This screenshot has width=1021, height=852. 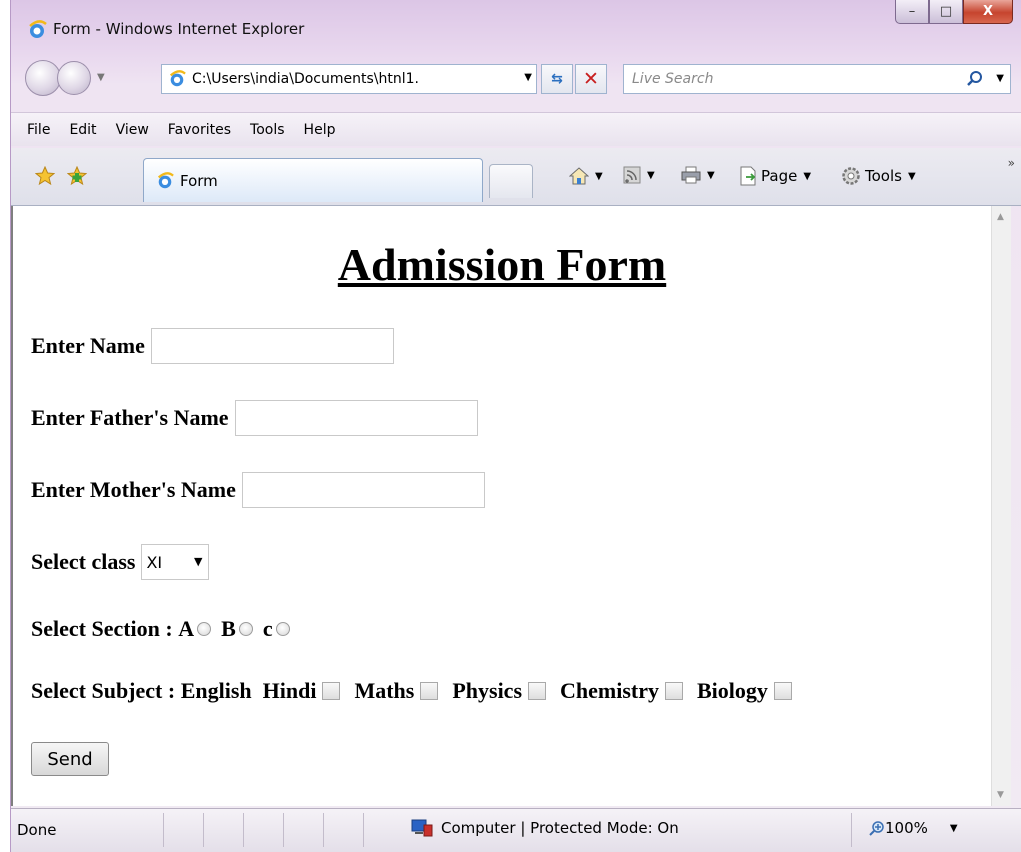 I want to click on menu-edit: Edit, so click(x=82, y=130).